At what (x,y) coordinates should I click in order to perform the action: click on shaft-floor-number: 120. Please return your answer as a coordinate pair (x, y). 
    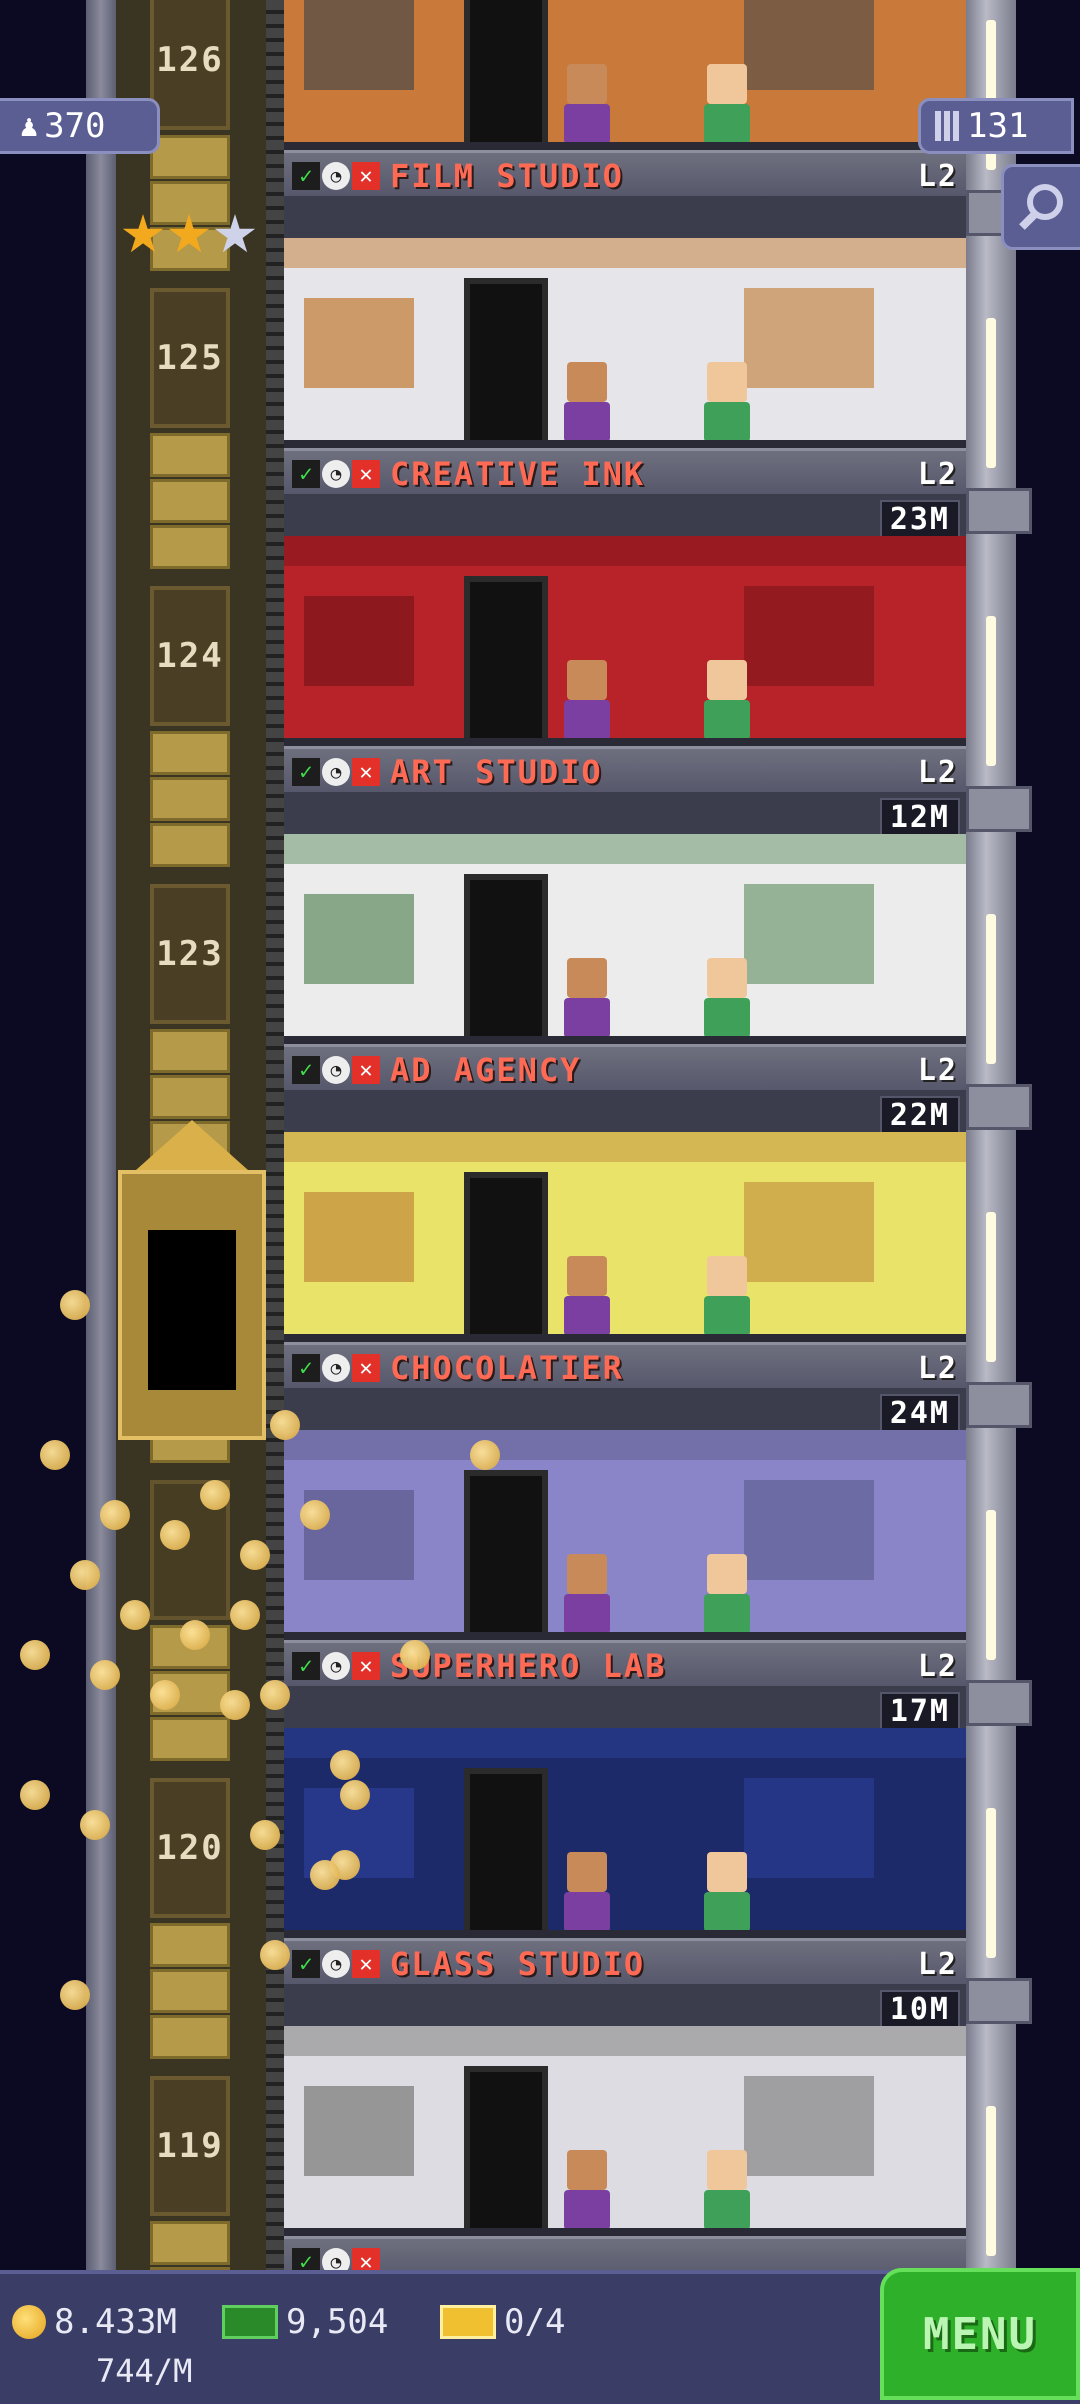
    Looking at the image, I should click on (190, 1848).